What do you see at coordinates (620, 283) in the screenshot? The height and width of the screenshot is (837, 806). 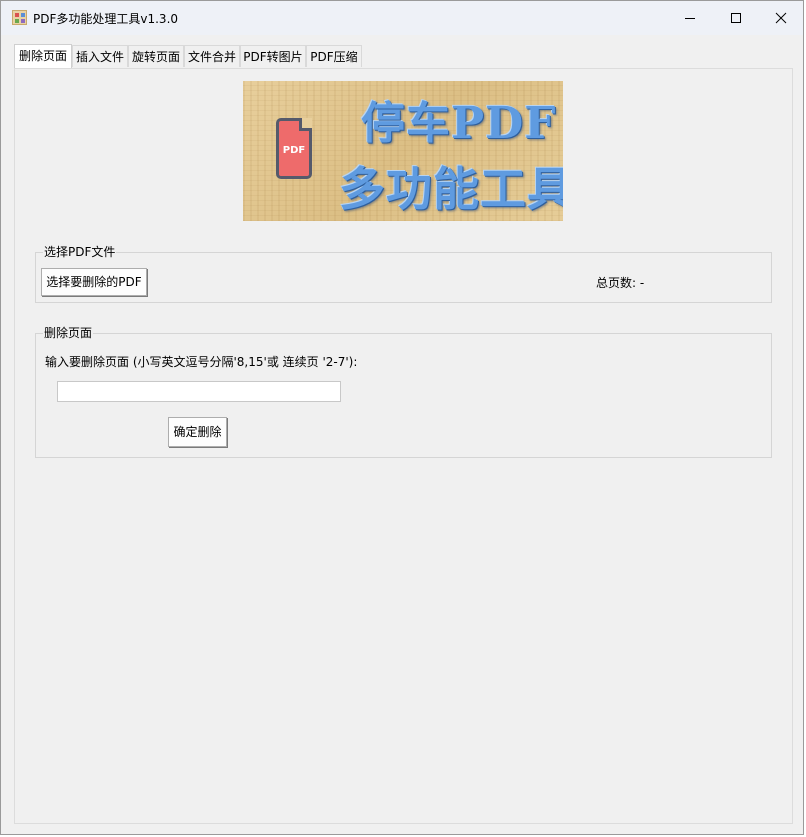 I see `page-count-label: 总页数: -` at bounding box center [620, 283].